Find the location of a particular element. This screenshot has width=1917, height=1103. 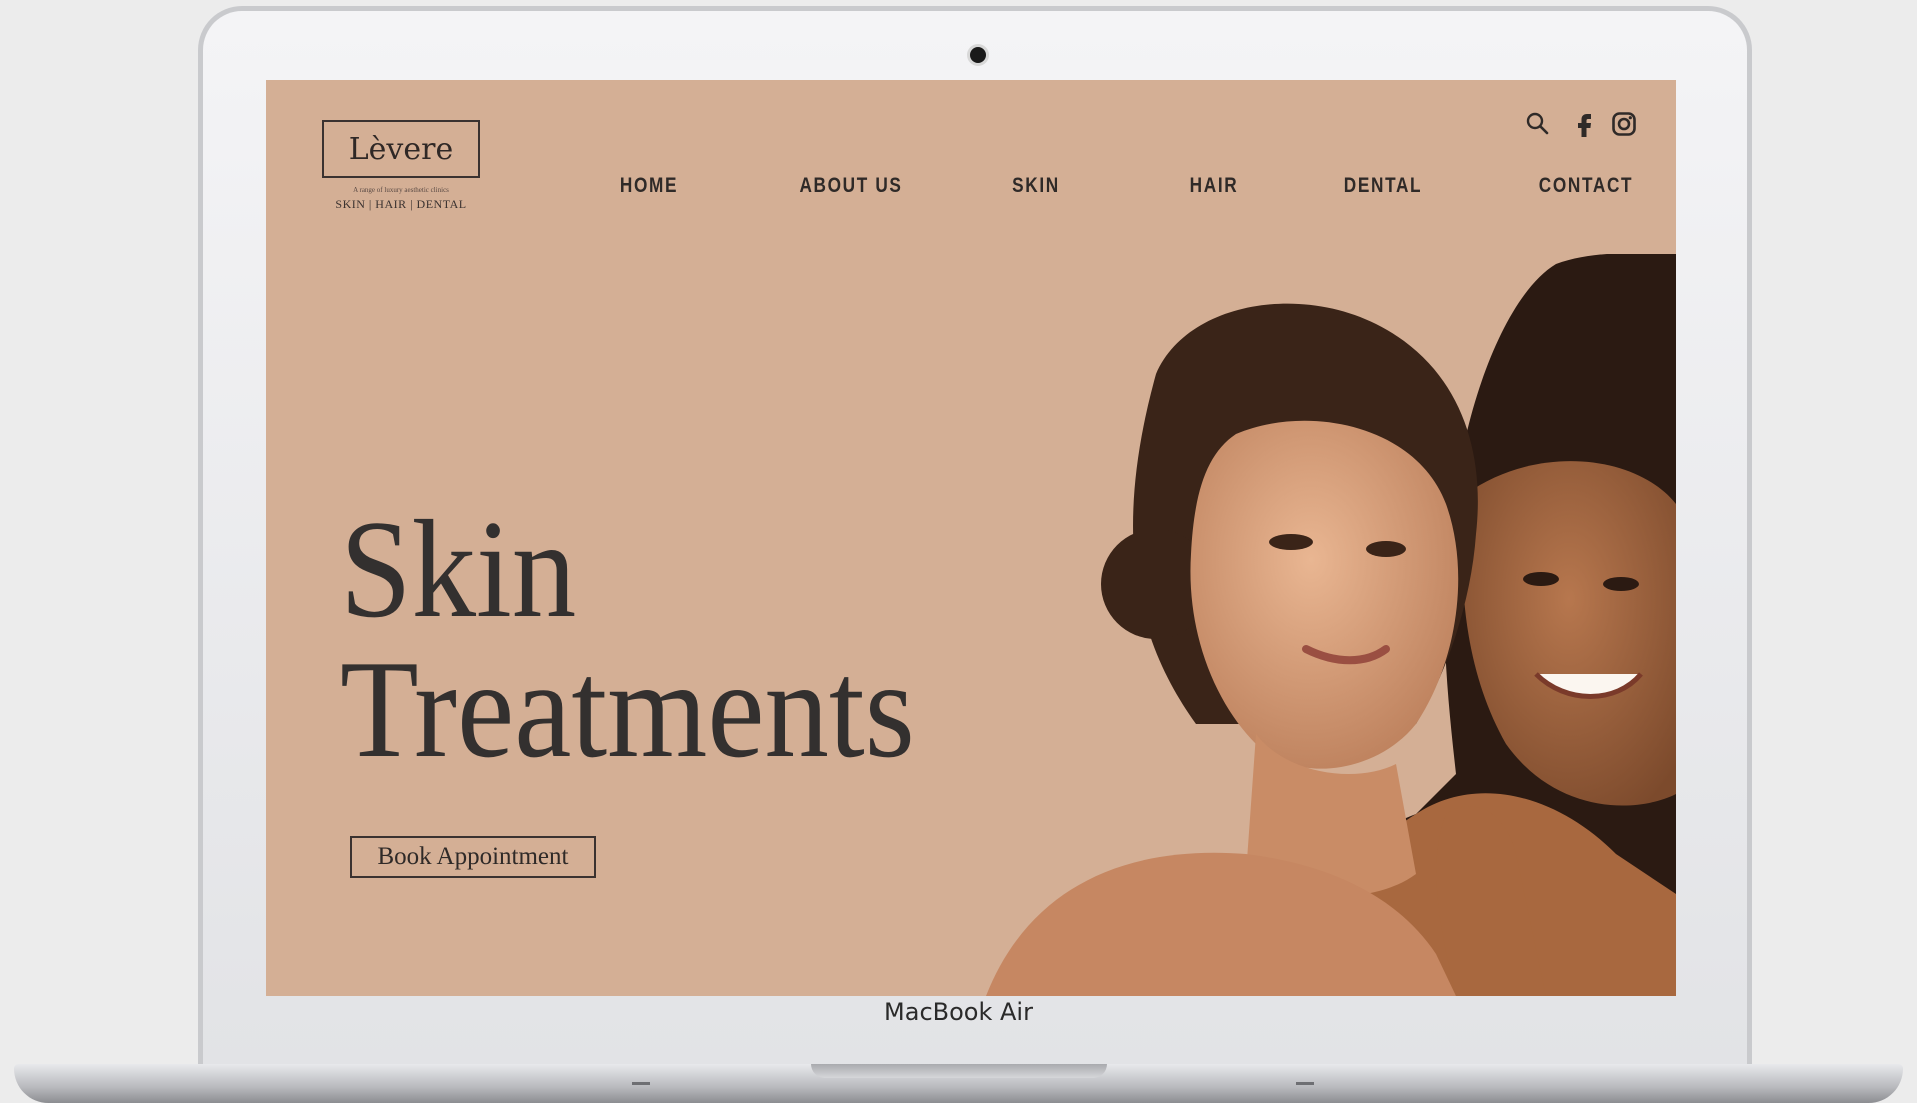

nav-home: HOME is located at coordinates (649, 186).